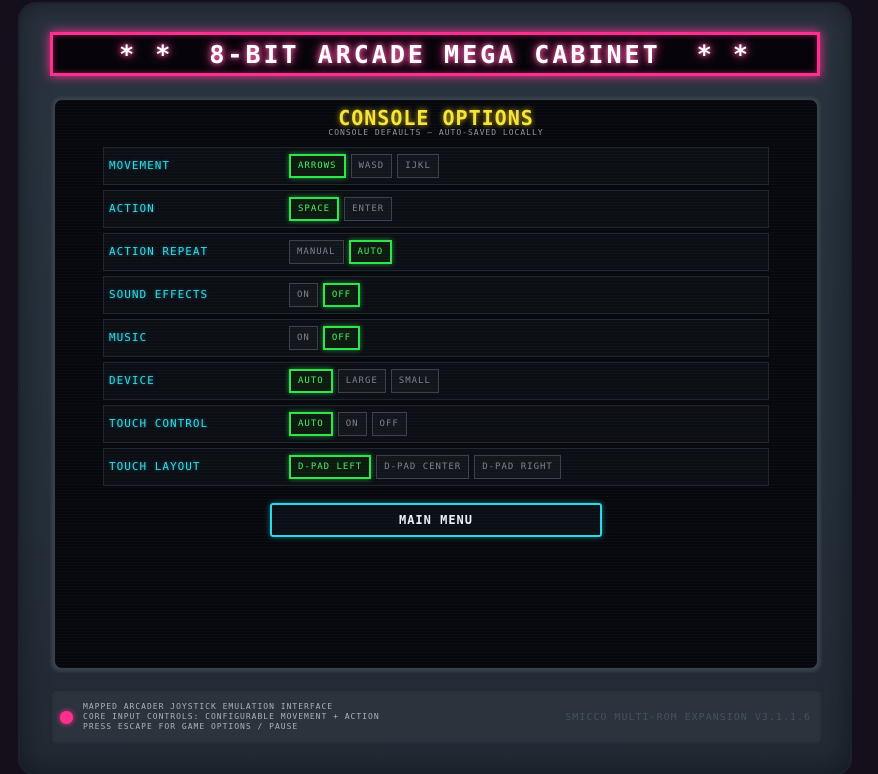 This screenshot has width=878, height=774. What do you see at coordinates (341, 209) in the screenshot?
I see `option-choices-action: SPACE ENTER` at bounding box center [341, 209].